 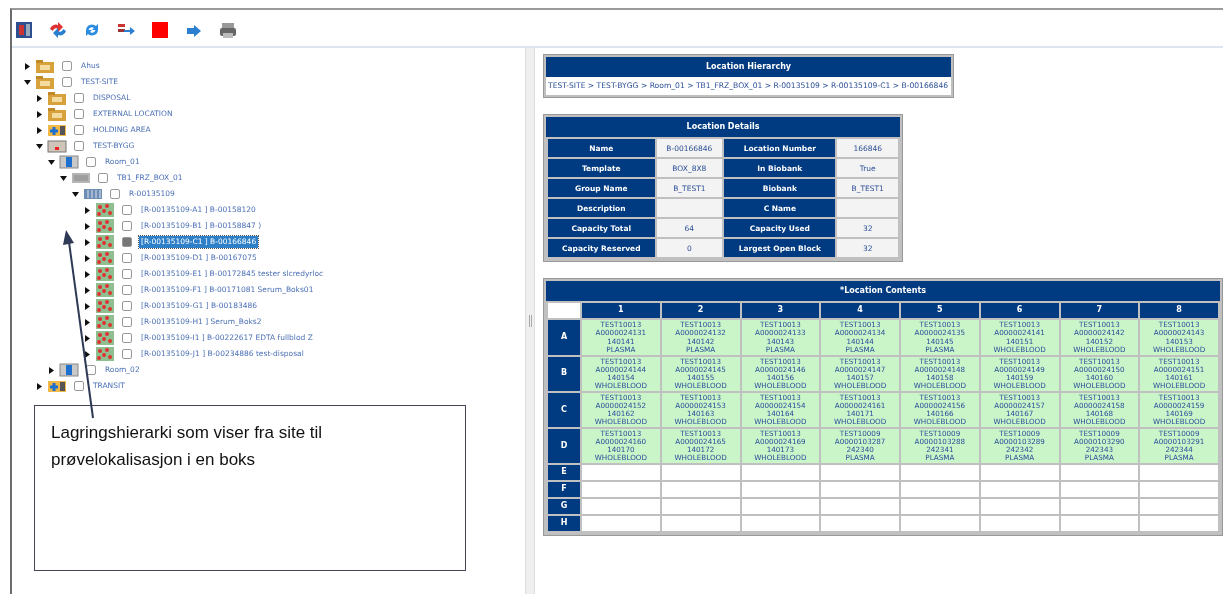 I want to click on panel-title: Location Hierarchy, so click(x=749, y=67).